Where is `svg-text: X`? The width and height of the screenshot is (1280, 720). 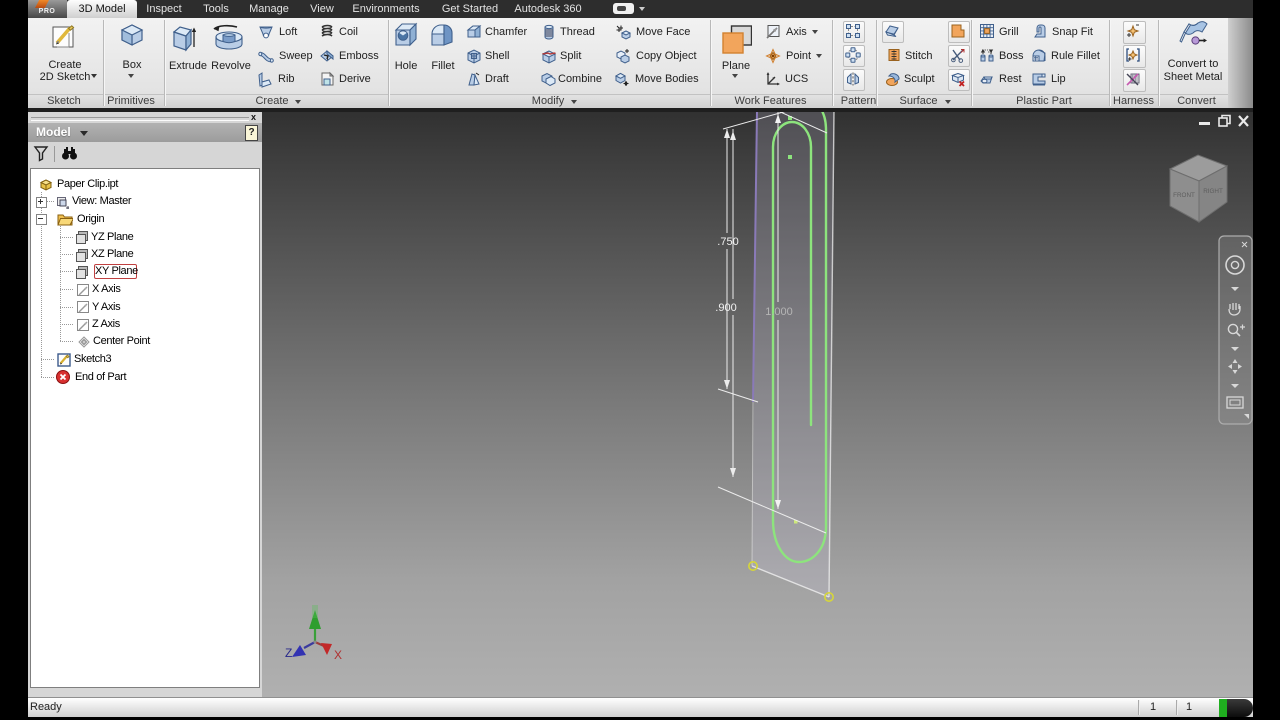
svg-text: X is located at coordinates (338, 655).